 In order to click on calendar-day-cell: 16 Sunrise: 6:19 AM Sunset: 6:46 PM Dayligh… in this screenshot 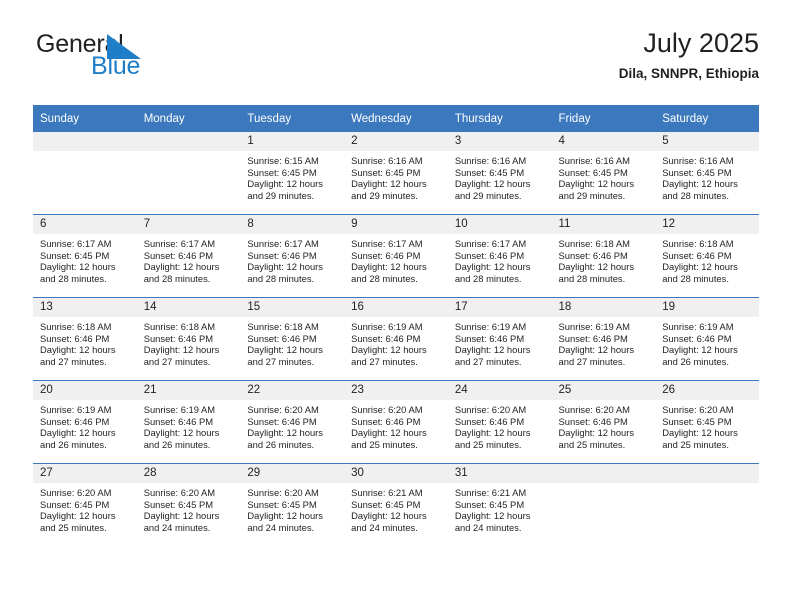, I will do `click(396, 339)`.